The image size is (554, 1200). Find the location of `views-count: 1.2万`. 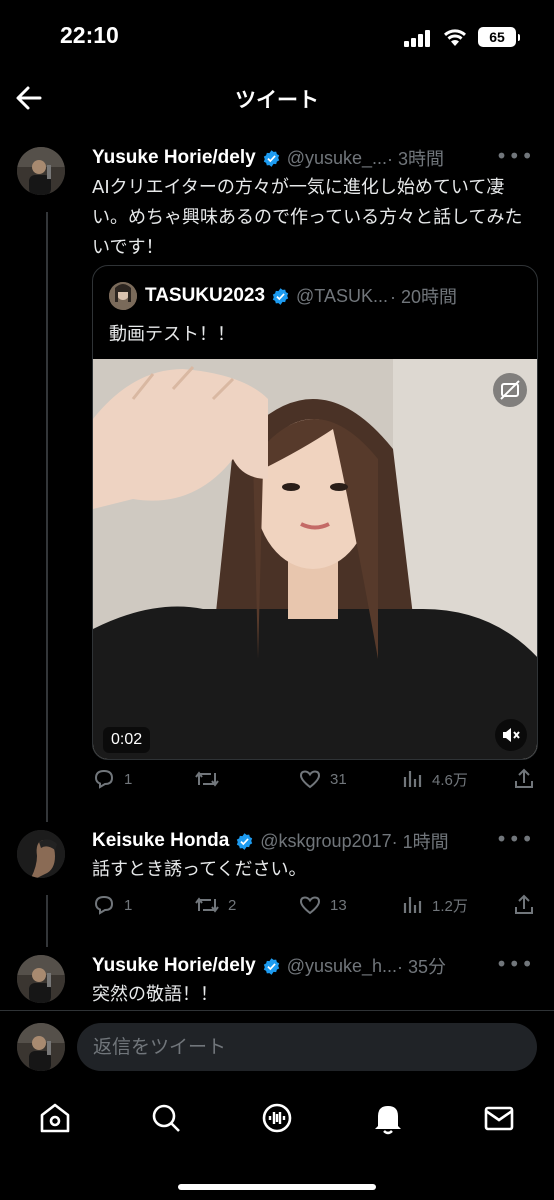

views-count: 1.2万 is located at coordinates (450, 906).